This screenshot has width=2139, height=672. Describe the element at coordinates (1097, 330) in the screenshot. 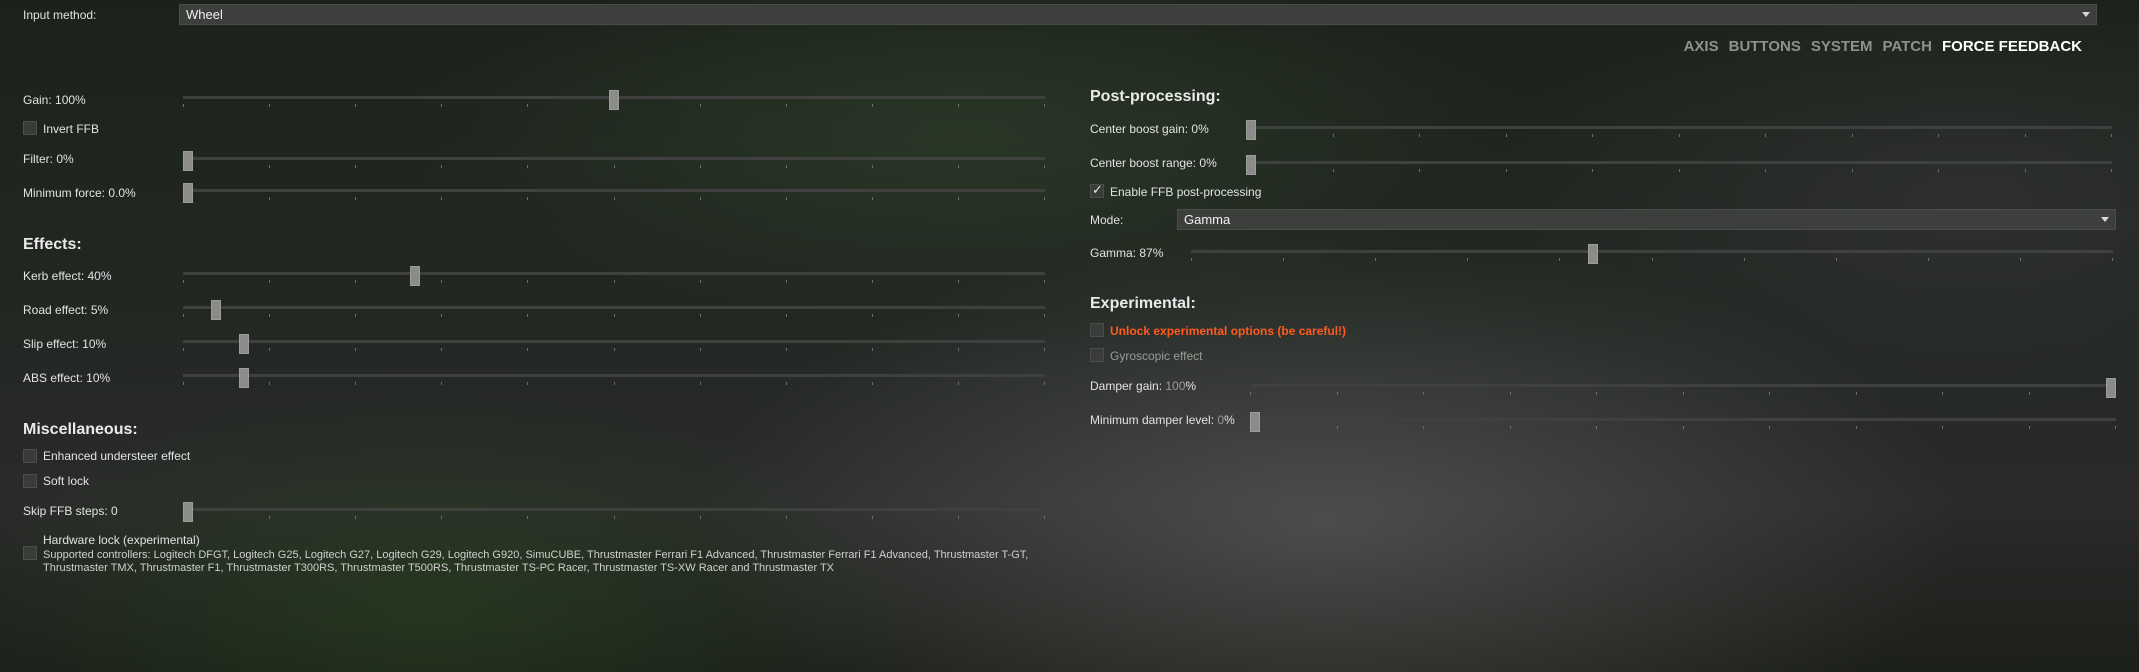

I see `unlock-experimental-checkbox` at that location.